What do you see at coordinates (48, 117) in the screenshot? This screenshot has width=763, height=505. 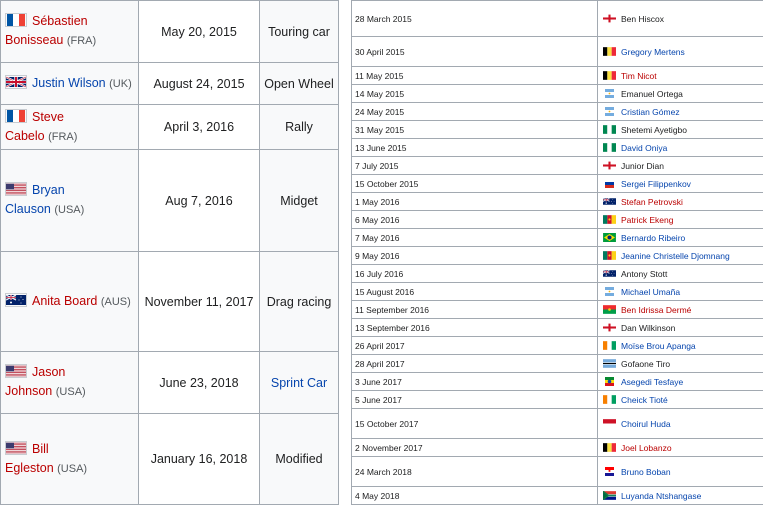 I see `driver-name-link: Steve` at bounding box center [48, 117].